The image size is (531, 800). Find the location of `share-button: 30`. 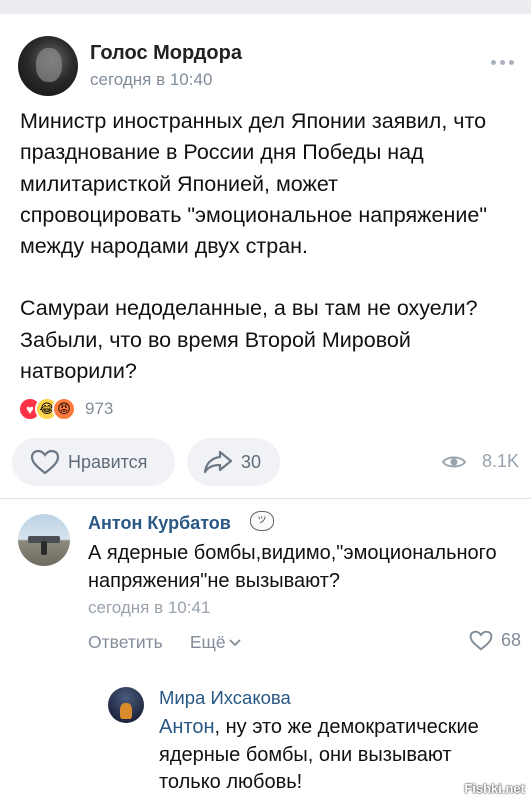

share-button: 30 is located at coordinates (233, 462).